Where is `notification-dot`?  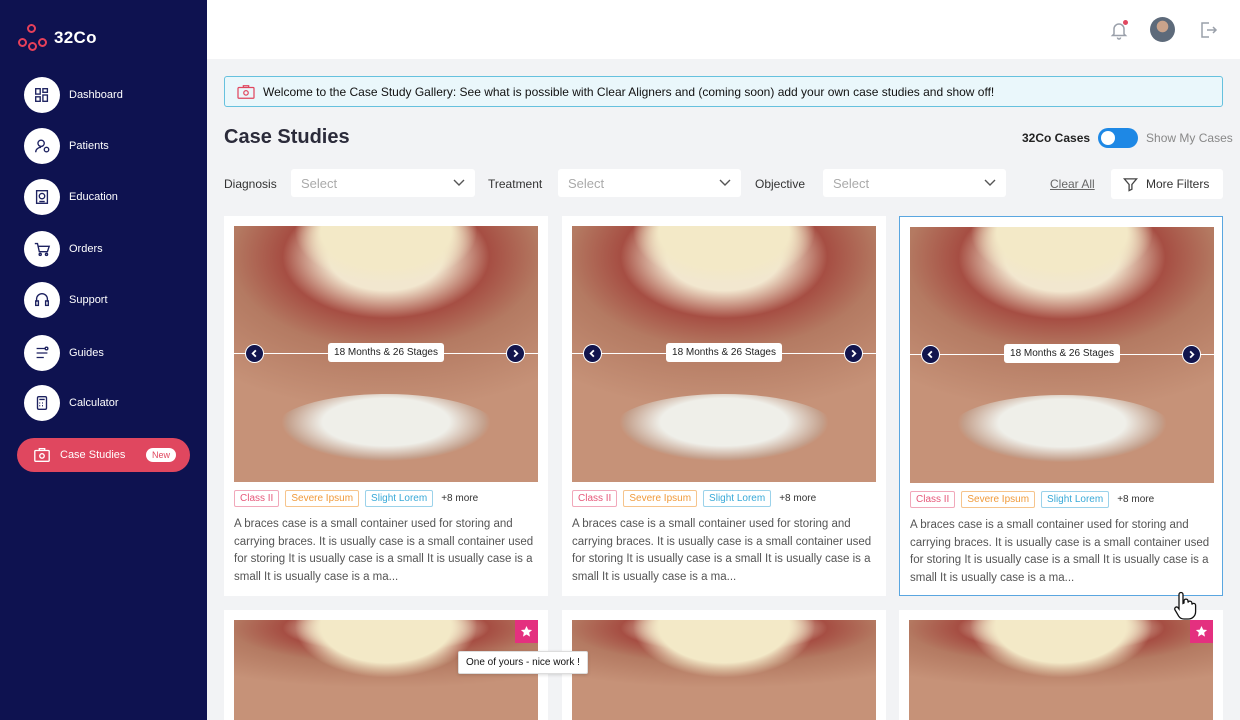 notification-dot is located at coordinates (1125, 22).